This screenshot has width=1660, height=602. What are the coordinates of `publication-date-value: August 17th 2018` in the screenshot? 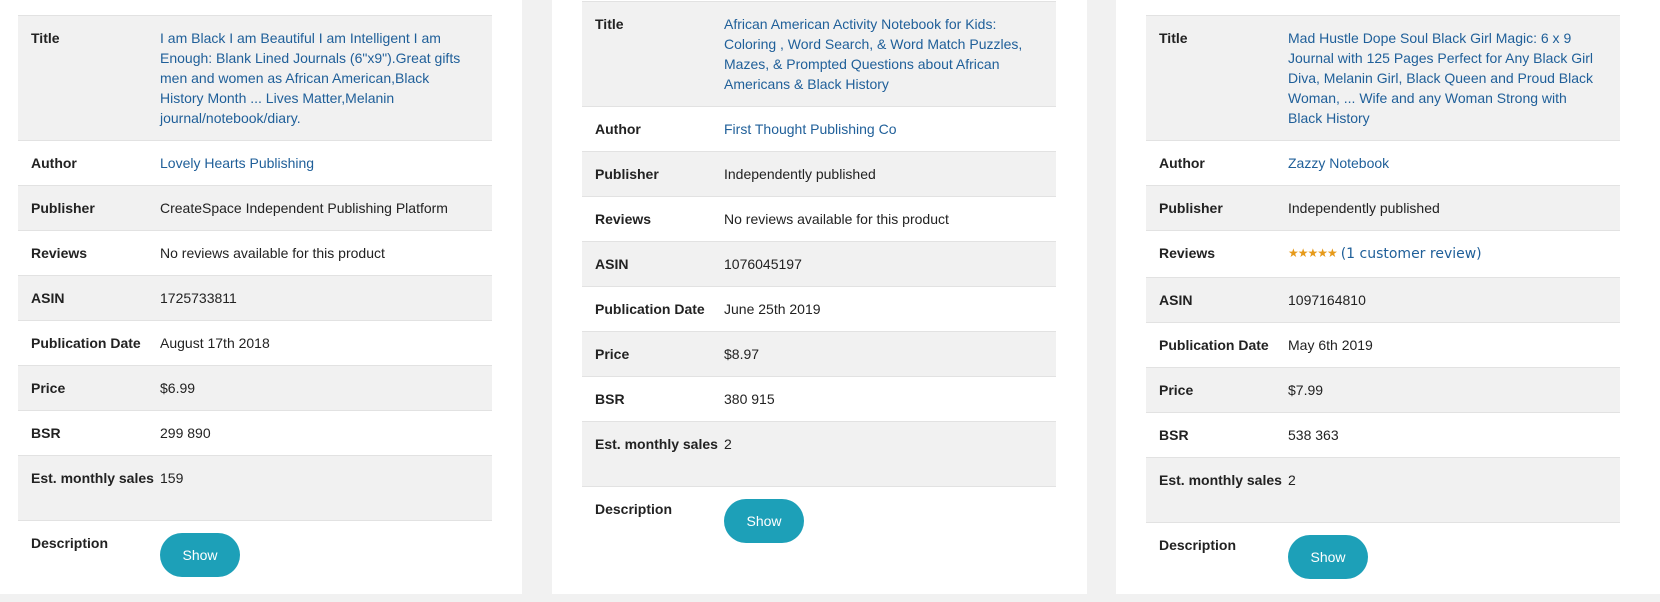 It's located at (215, 343).